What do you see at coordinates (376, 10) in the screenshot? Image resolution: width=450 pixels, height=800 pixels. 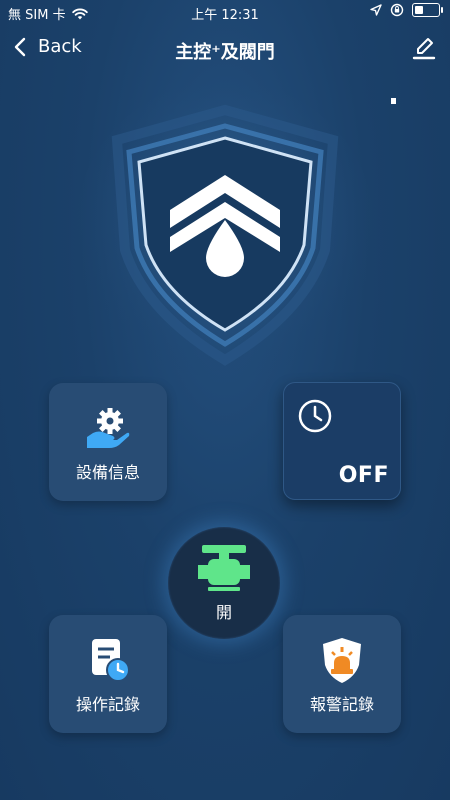 I see `location-arrow-icon` at bounding box center [376, 10].